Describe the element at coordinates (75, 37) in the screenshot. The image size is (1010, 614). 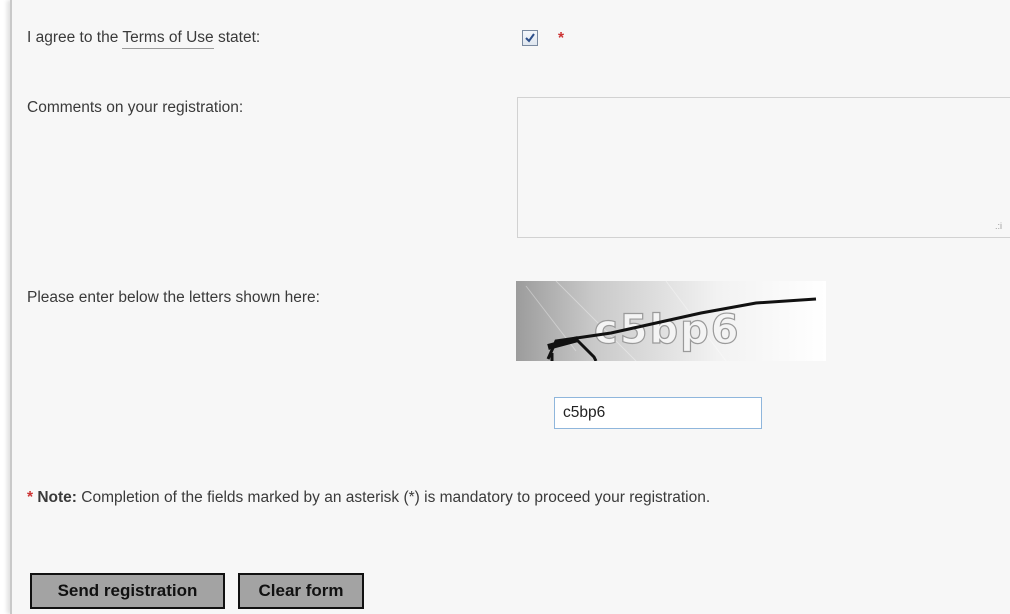
I see `terms-prefix: I agree to the` at that location.